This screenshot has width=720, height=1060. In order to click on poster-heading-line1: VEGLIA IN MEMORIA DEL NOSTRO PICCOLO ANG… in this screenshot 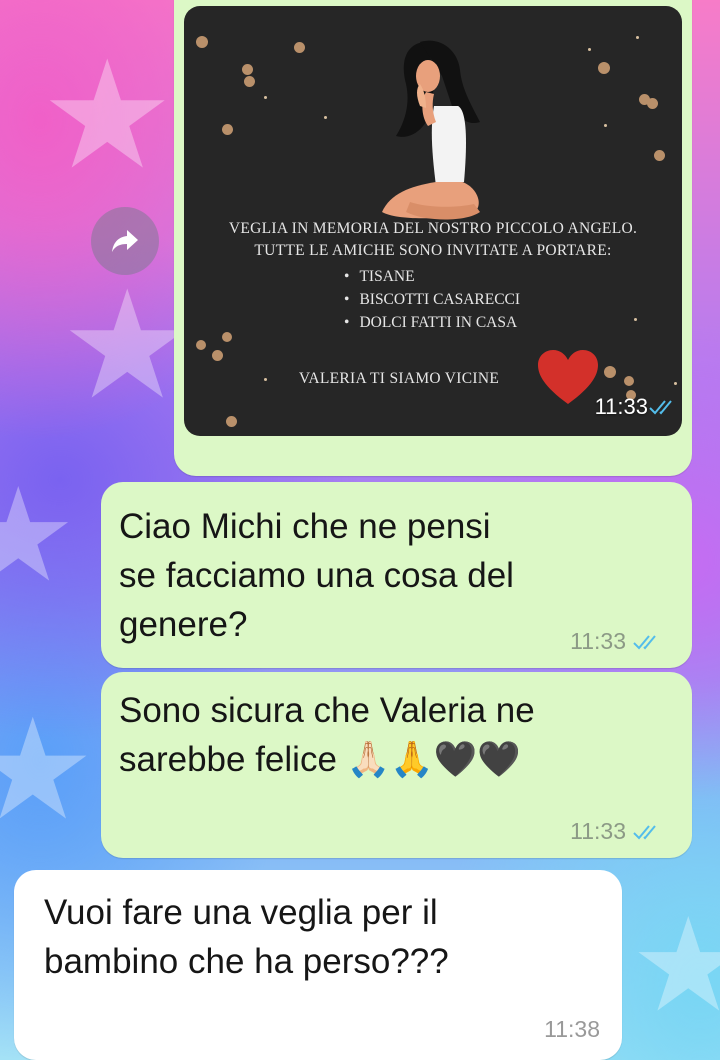, I will do `click(433, 228)`.